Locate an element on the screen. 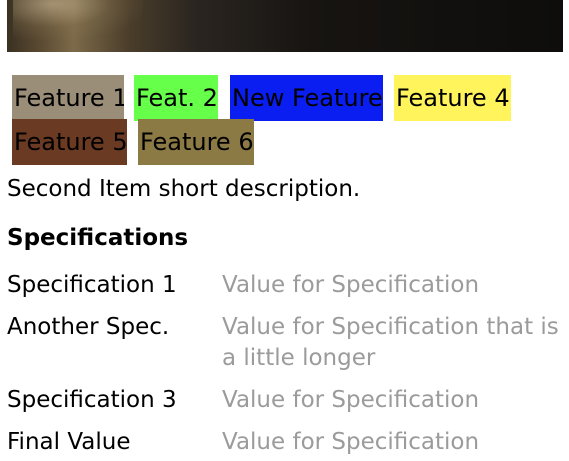 Image resolution: width=569 pixels, height=461 pixels. feature-tag-label: Feature 1 is located at coordinates (69, 98).